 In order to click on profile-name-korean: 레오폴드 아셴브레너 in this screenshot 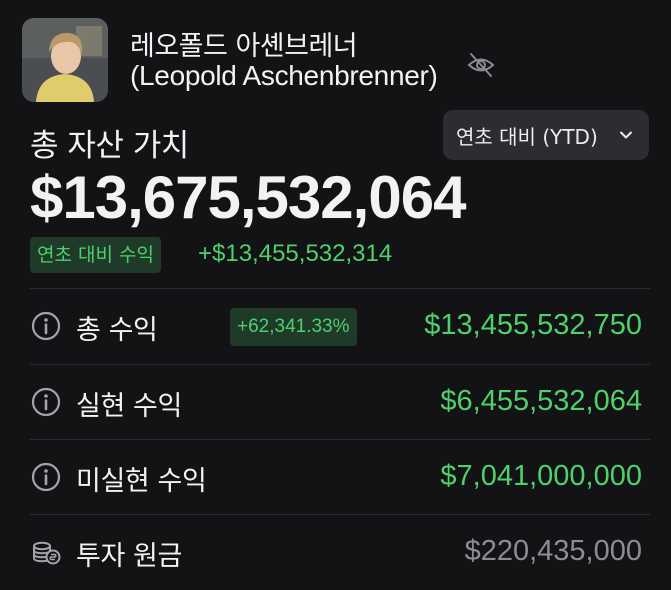, I will do `click(244, 46)`.